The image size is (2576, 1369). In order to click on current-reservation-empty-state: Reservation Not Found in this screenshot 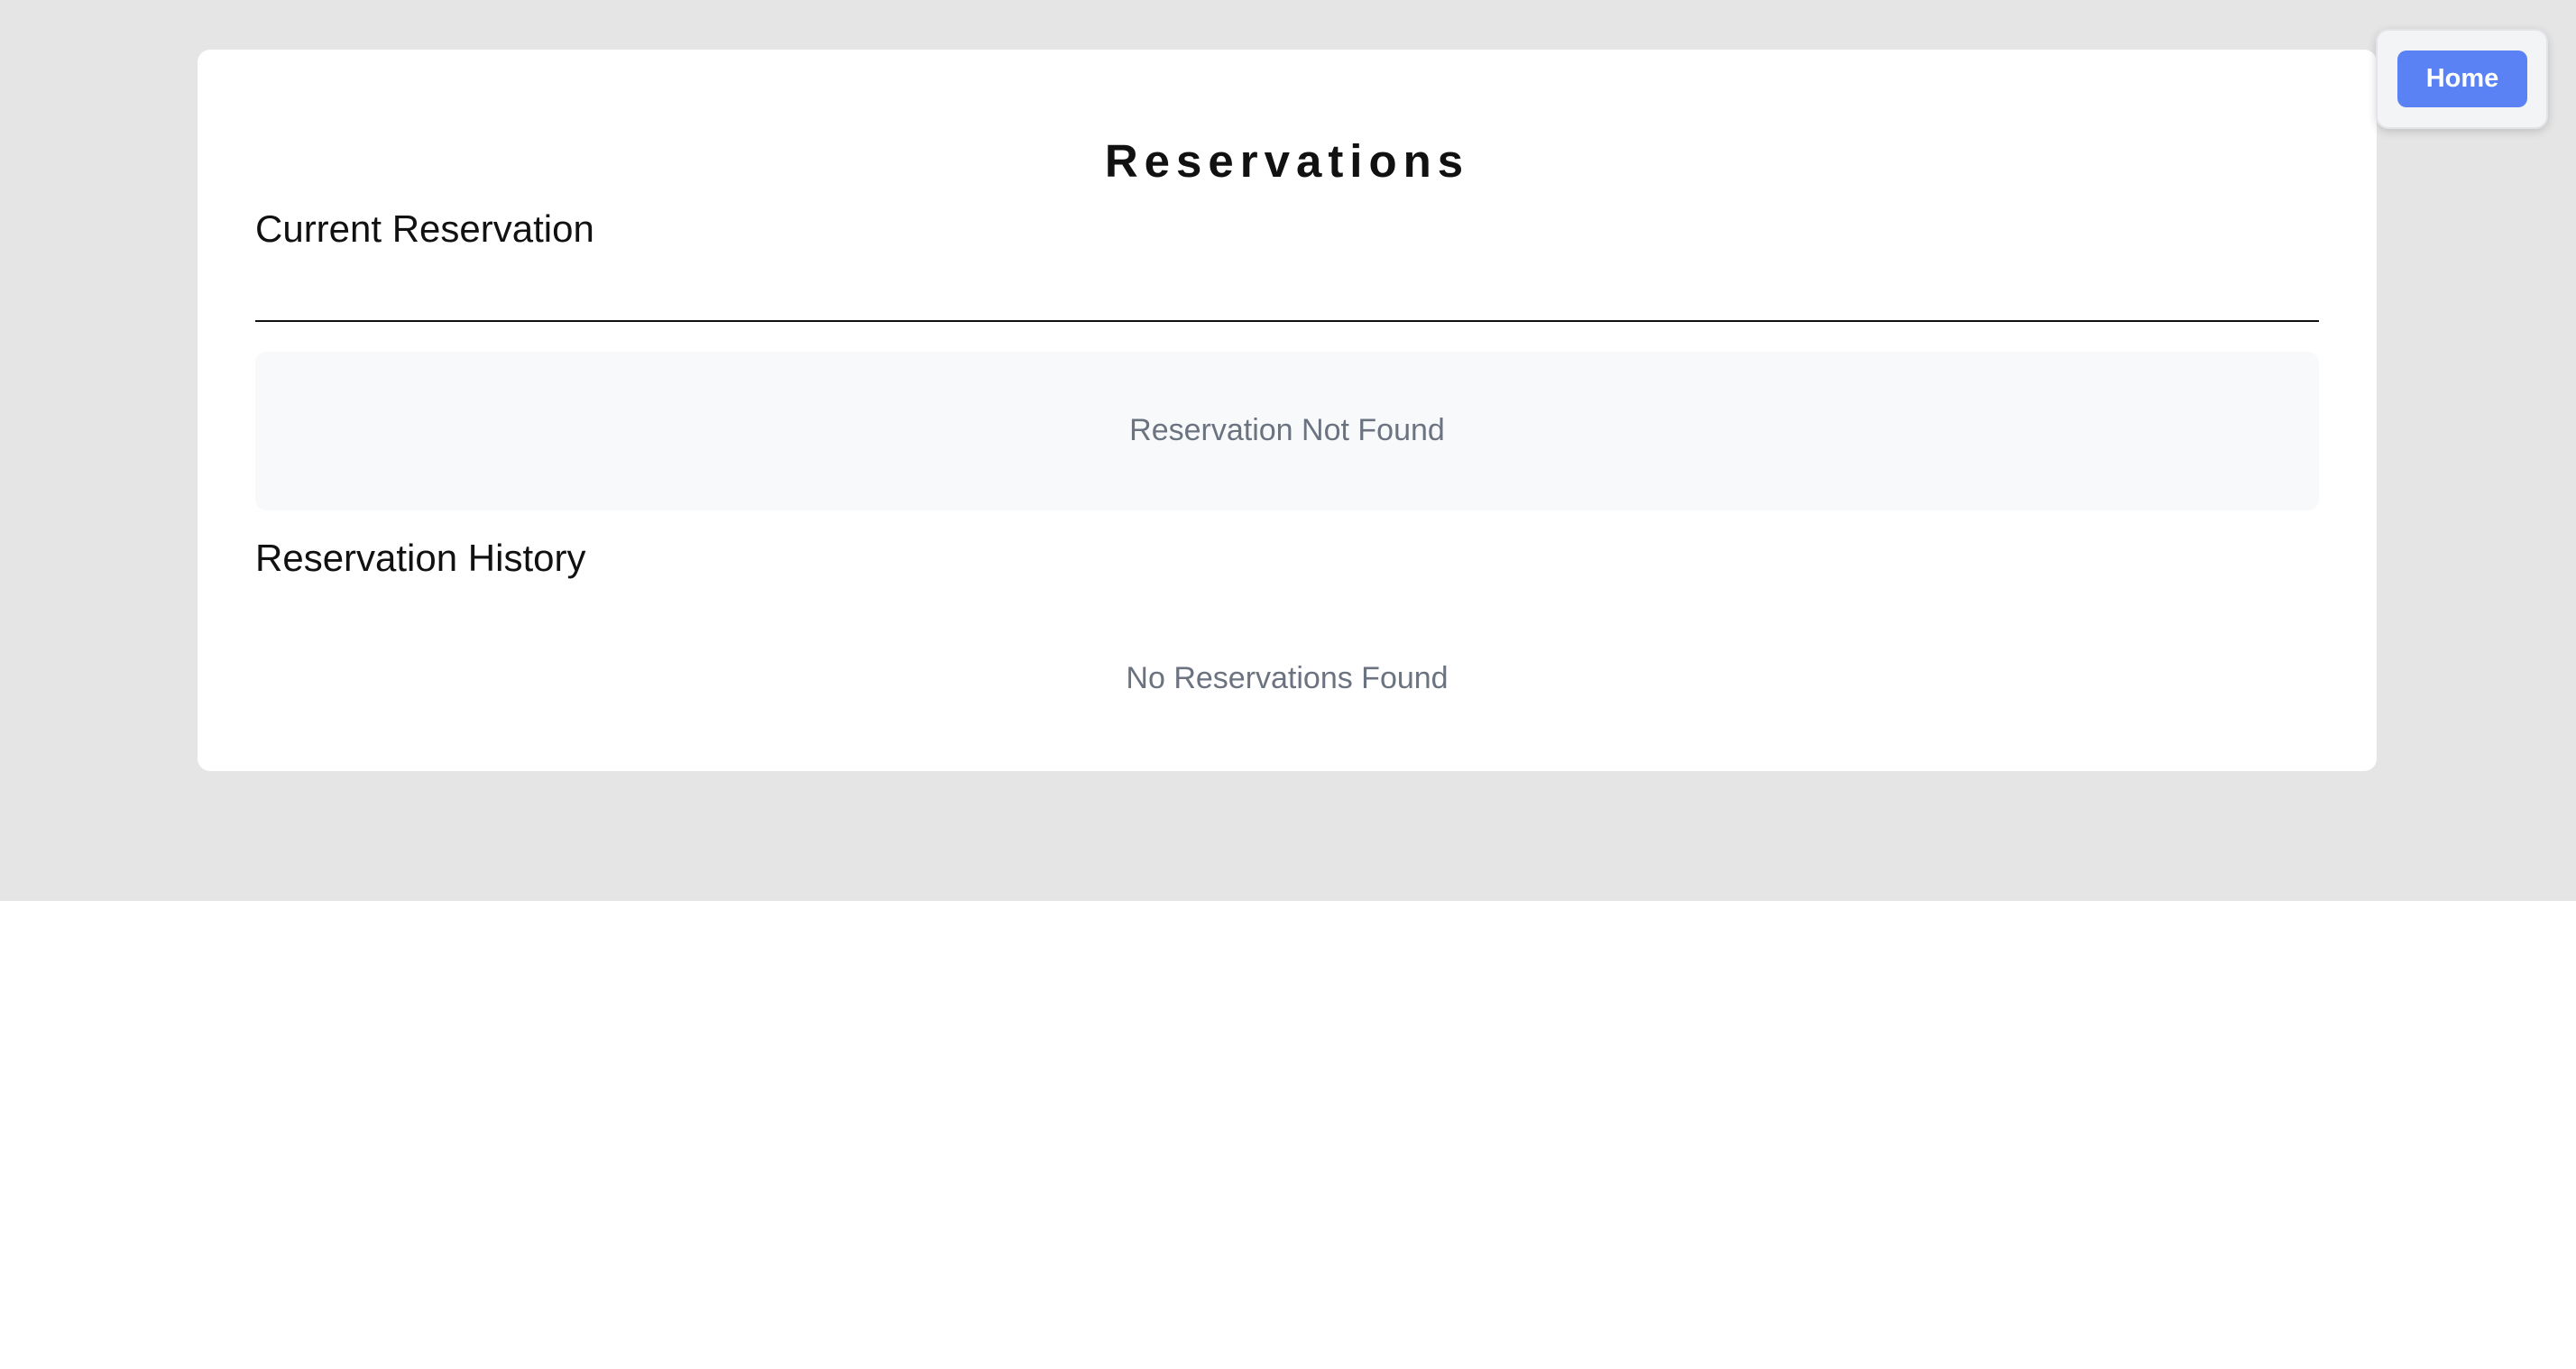, I will do `click(1287, 431)`.